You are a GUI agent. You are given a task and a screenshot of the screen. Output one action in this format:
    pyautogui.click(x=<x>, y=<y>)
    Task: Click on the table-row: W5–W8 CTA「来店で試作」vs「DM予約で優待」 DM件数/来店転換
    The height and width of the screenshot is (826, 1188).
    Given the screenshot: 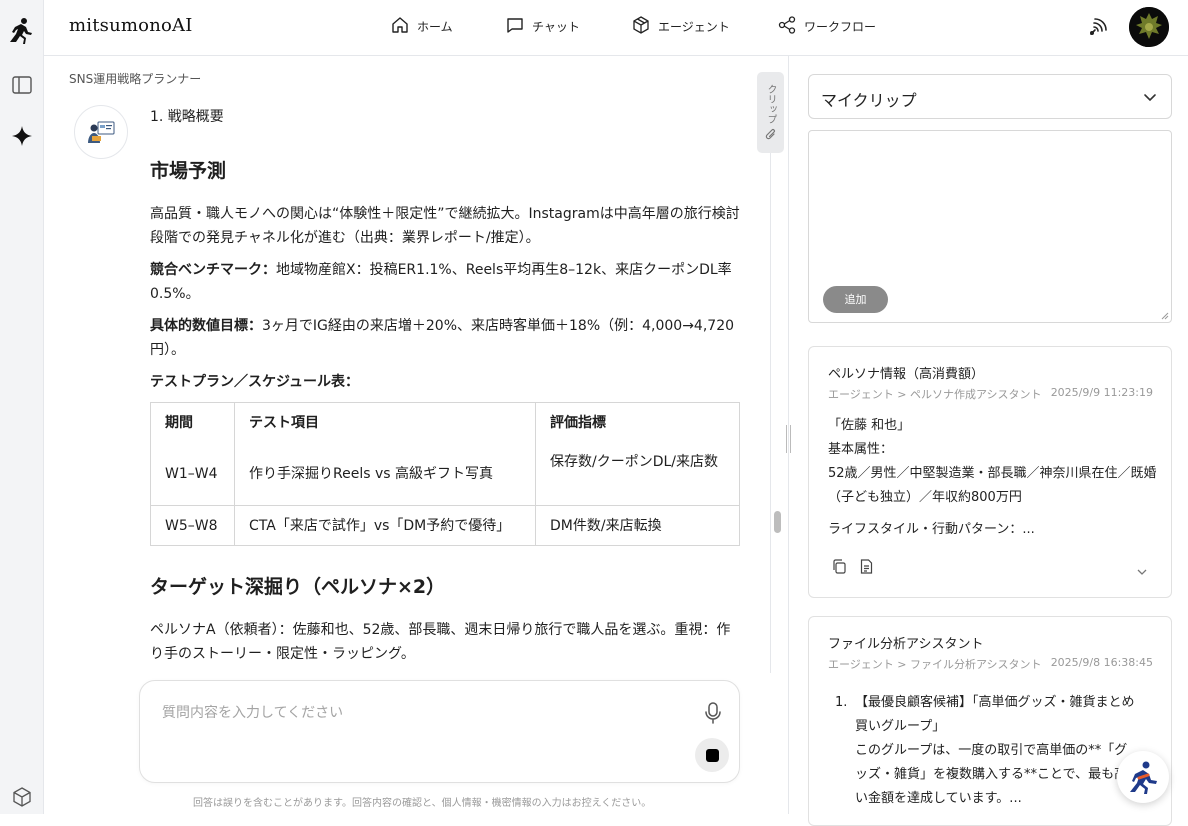 What is the action you would take?
    pyautogui.click(x=445, y=525)
    